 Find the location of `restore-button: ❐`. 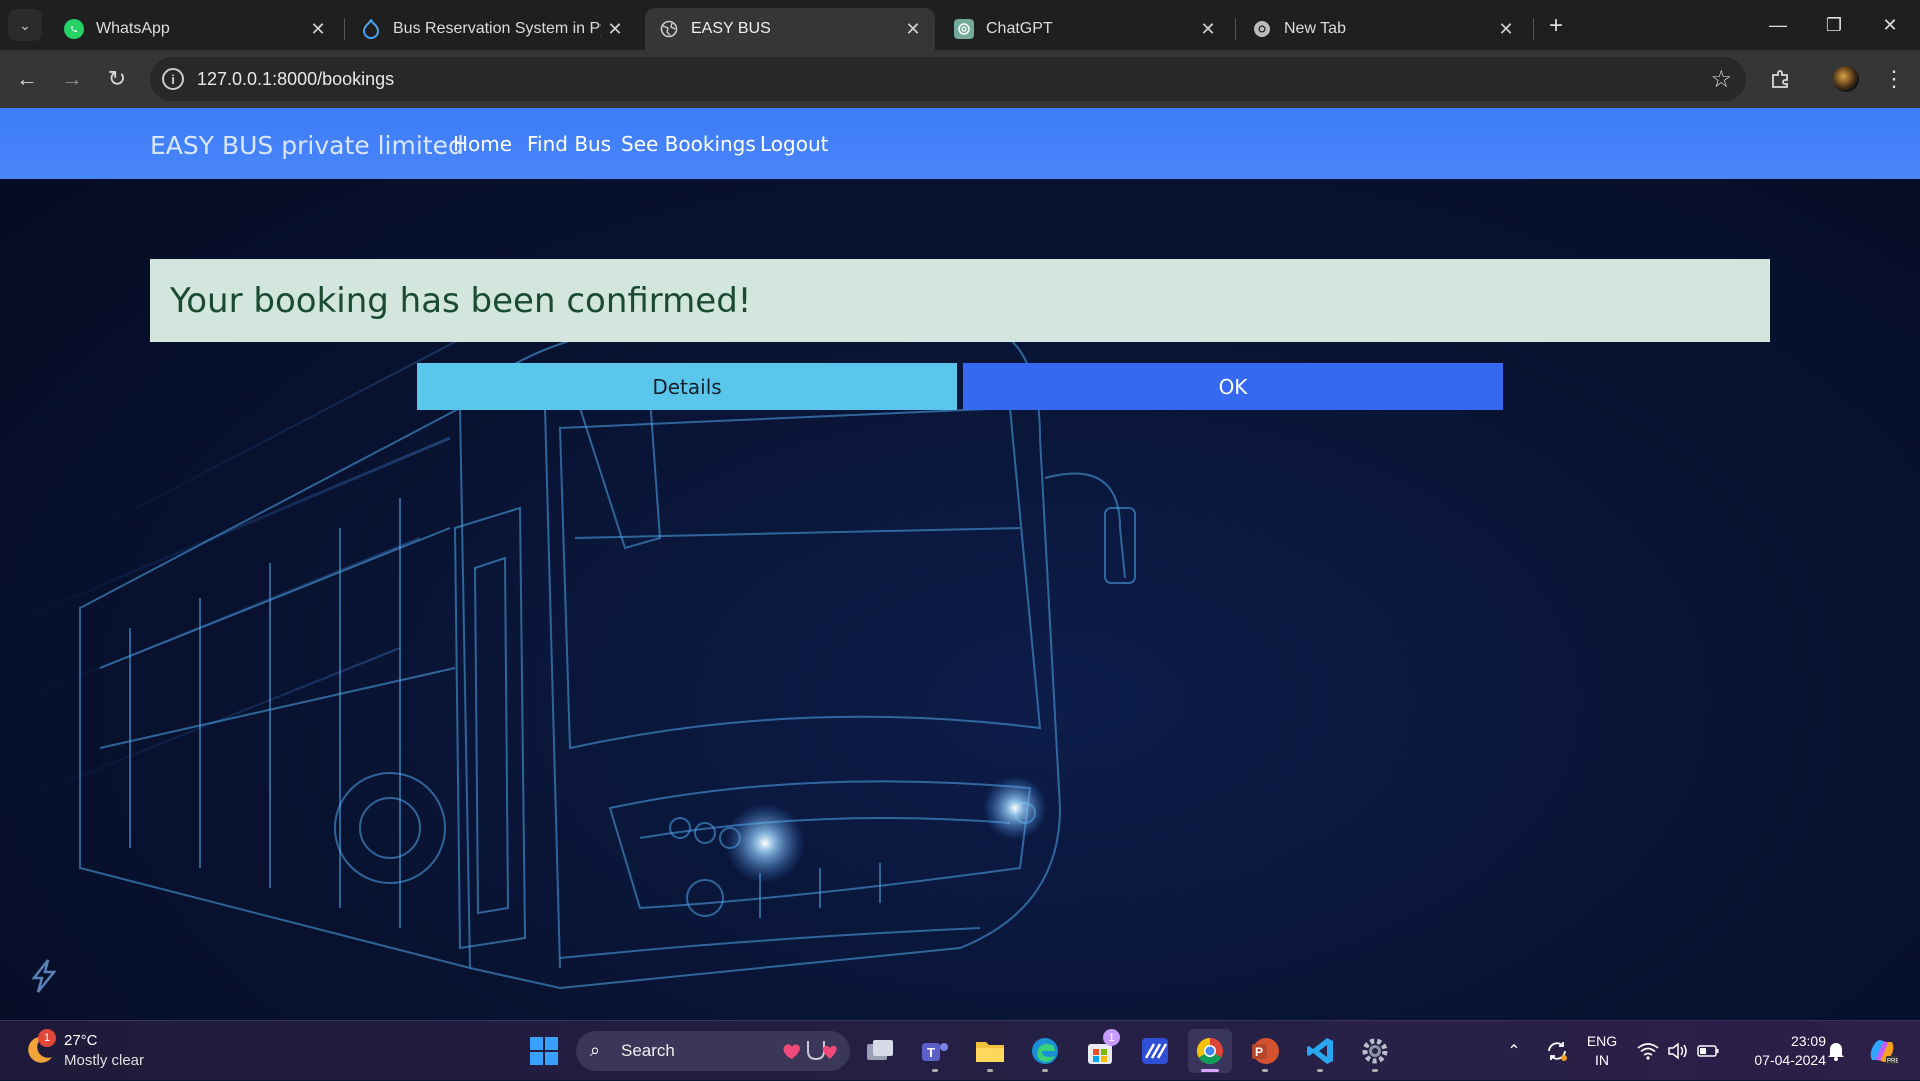

restore-button: ❐ is located at coordinates (1834, 25).